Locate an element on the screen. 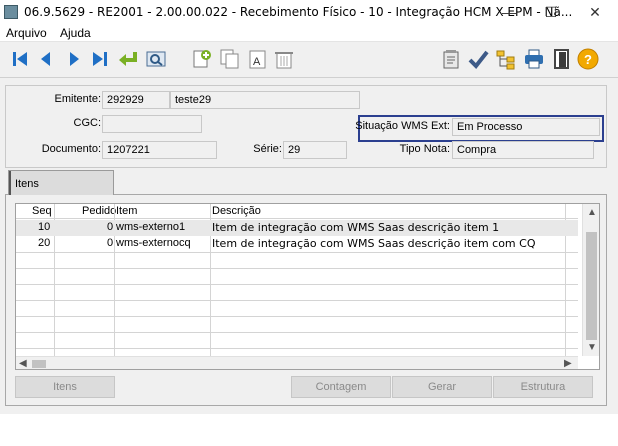  documento-label: Documento: is located at coordinates (71, 149).